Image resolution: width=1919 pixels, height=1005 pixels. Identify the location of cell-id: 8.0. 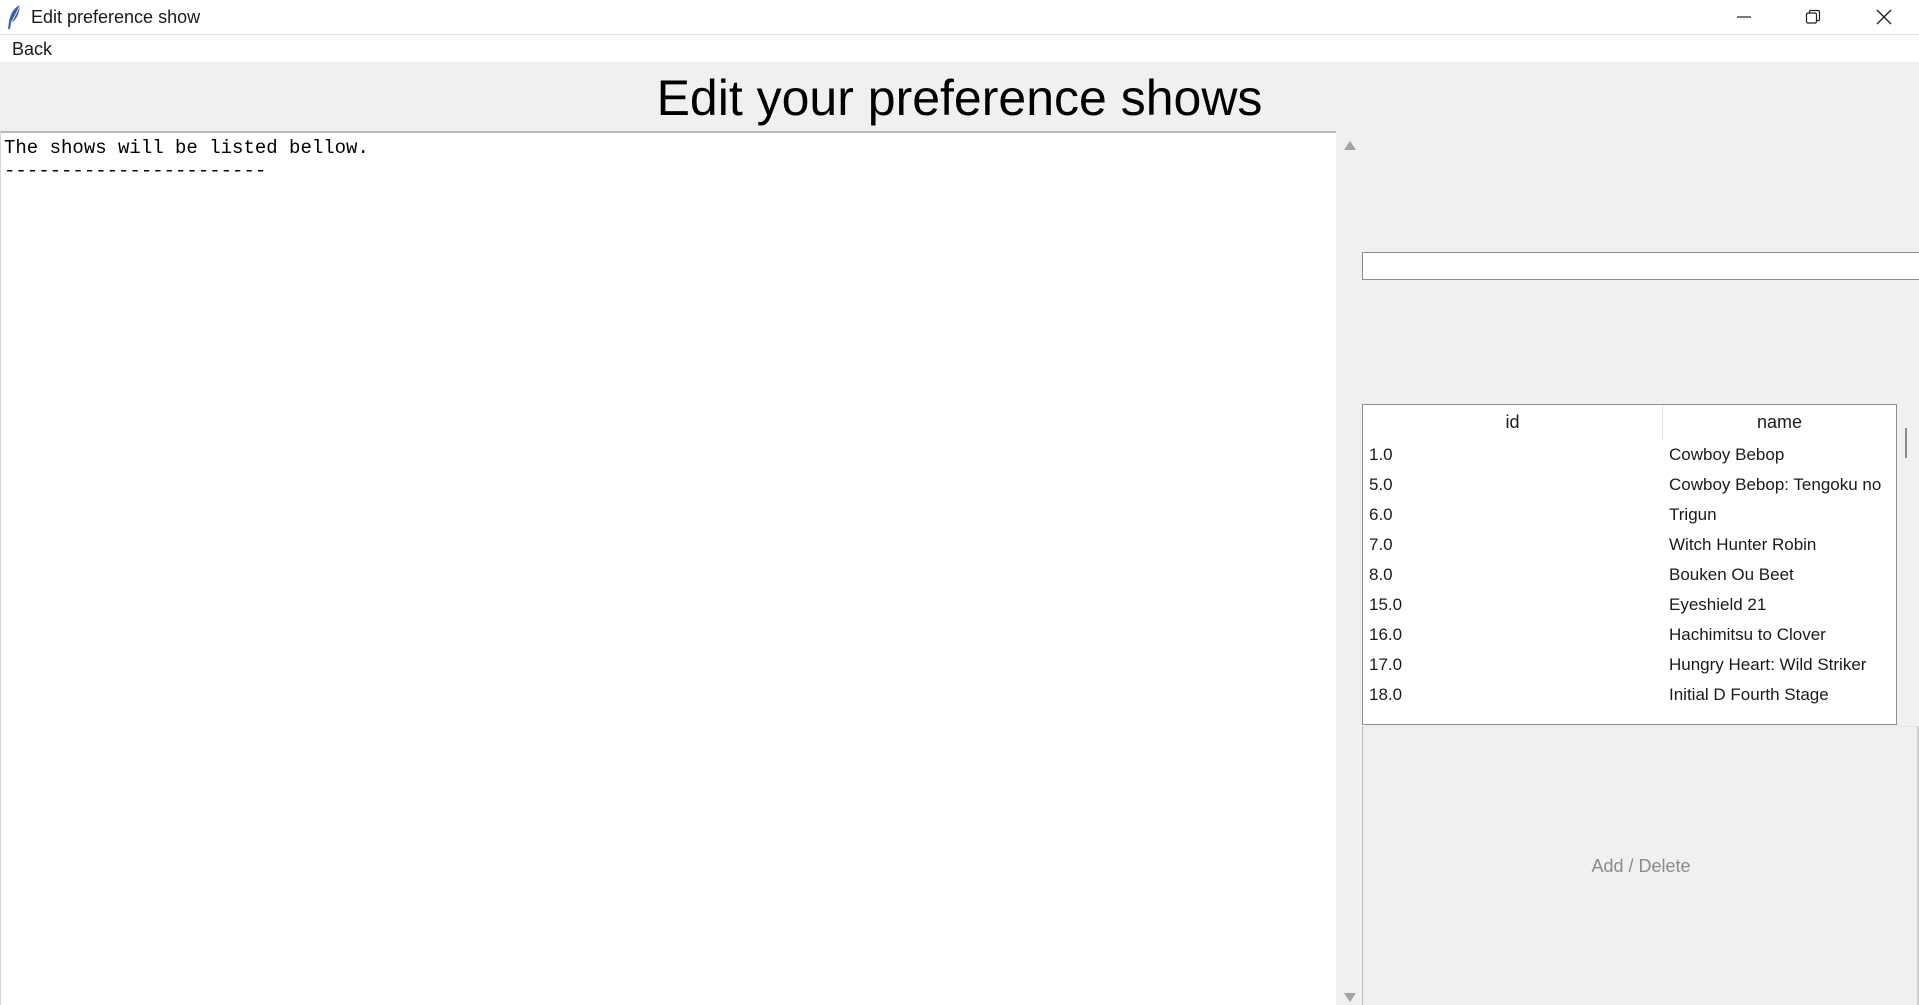
(1381, 574).